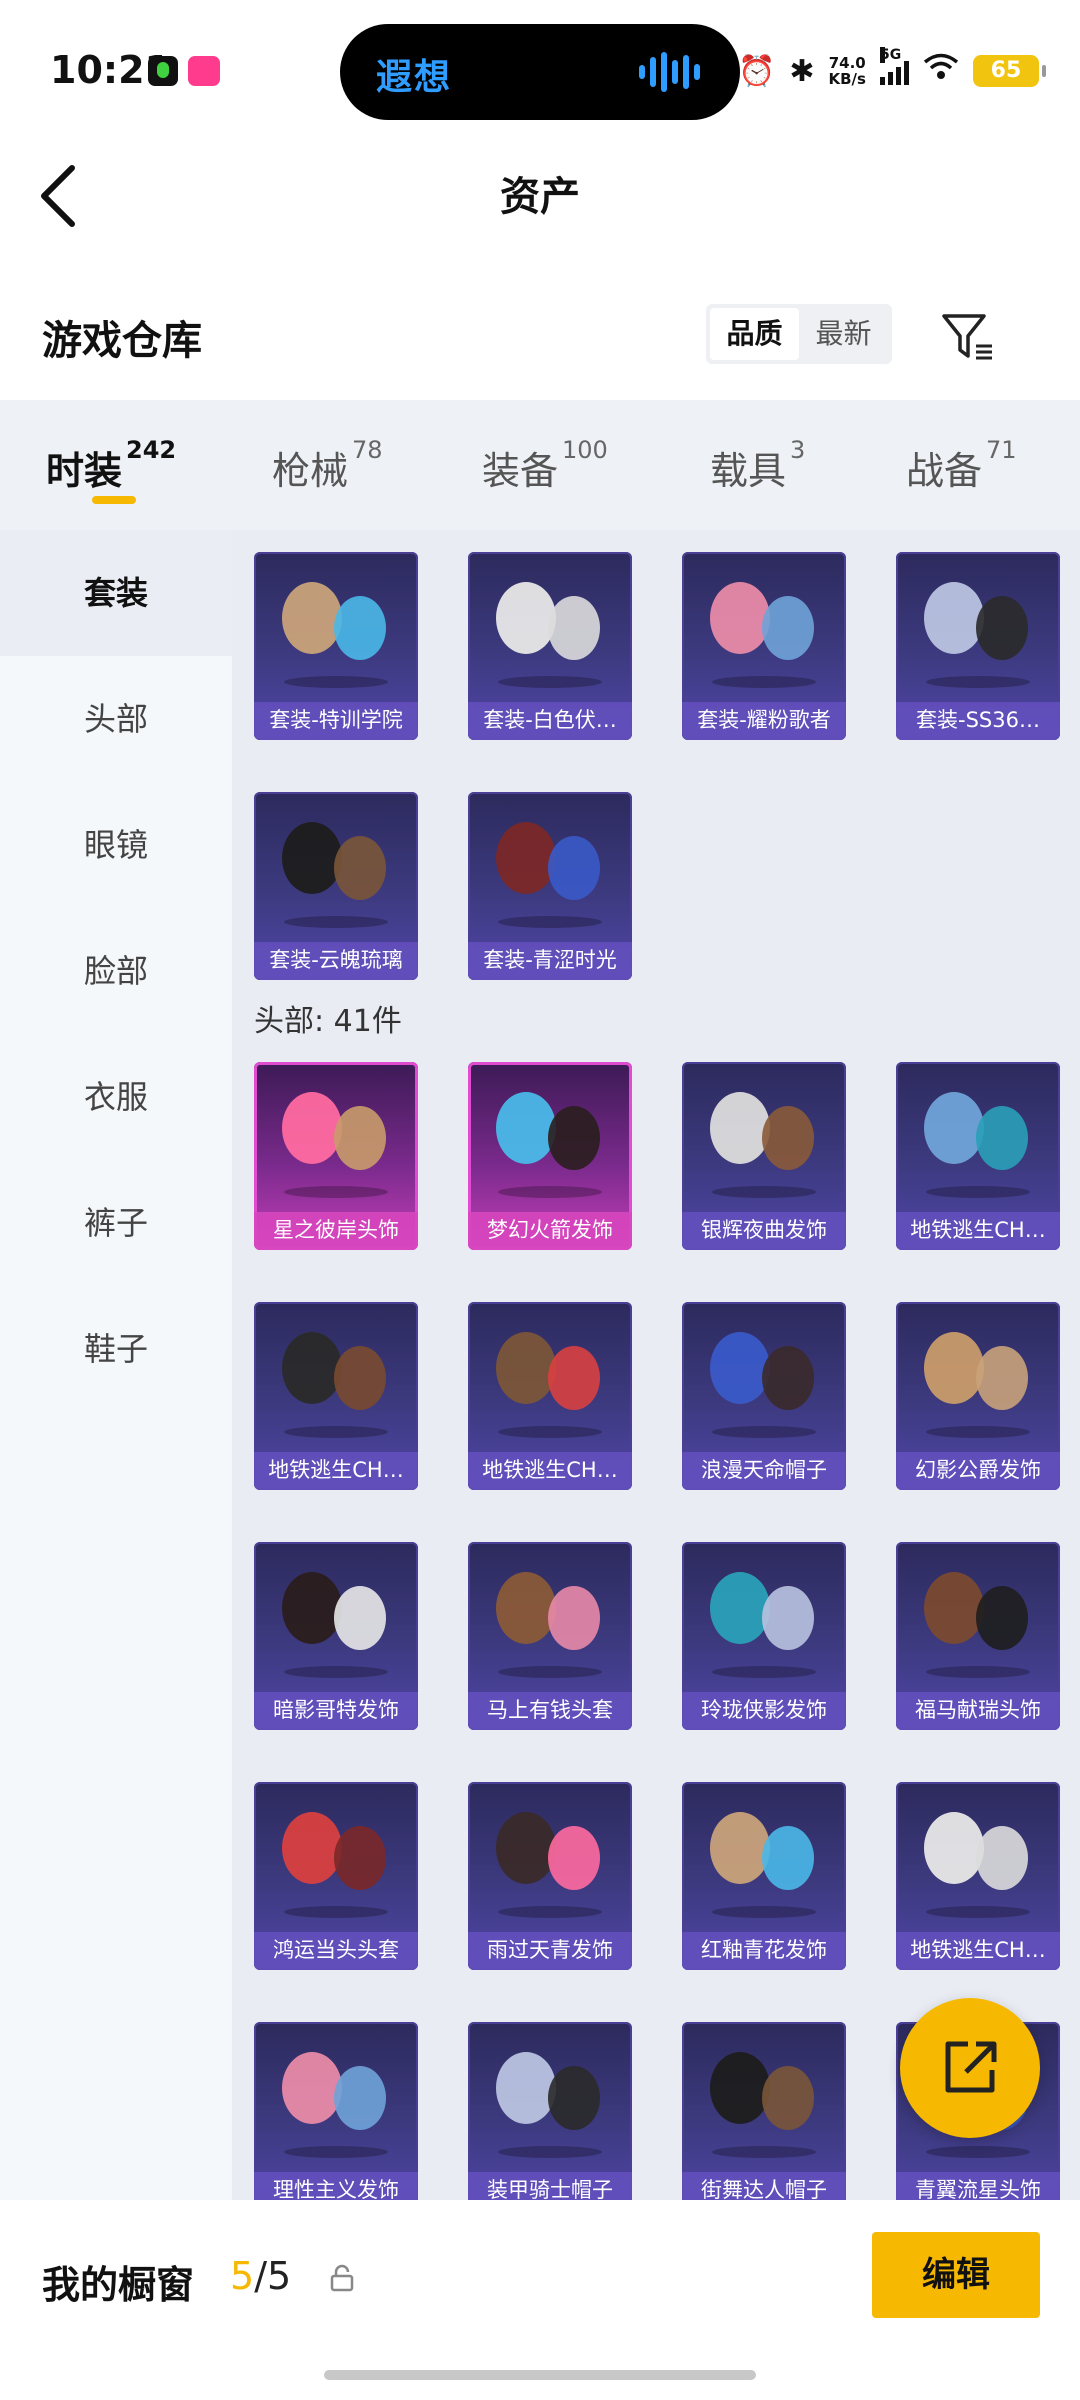 This screenshot has width=1080, height=2400. What do you see at coordinates (764, 1951) in the screenshot?
I see `item-name: 红釉青花发饰` at bounding box center [764, 1951].